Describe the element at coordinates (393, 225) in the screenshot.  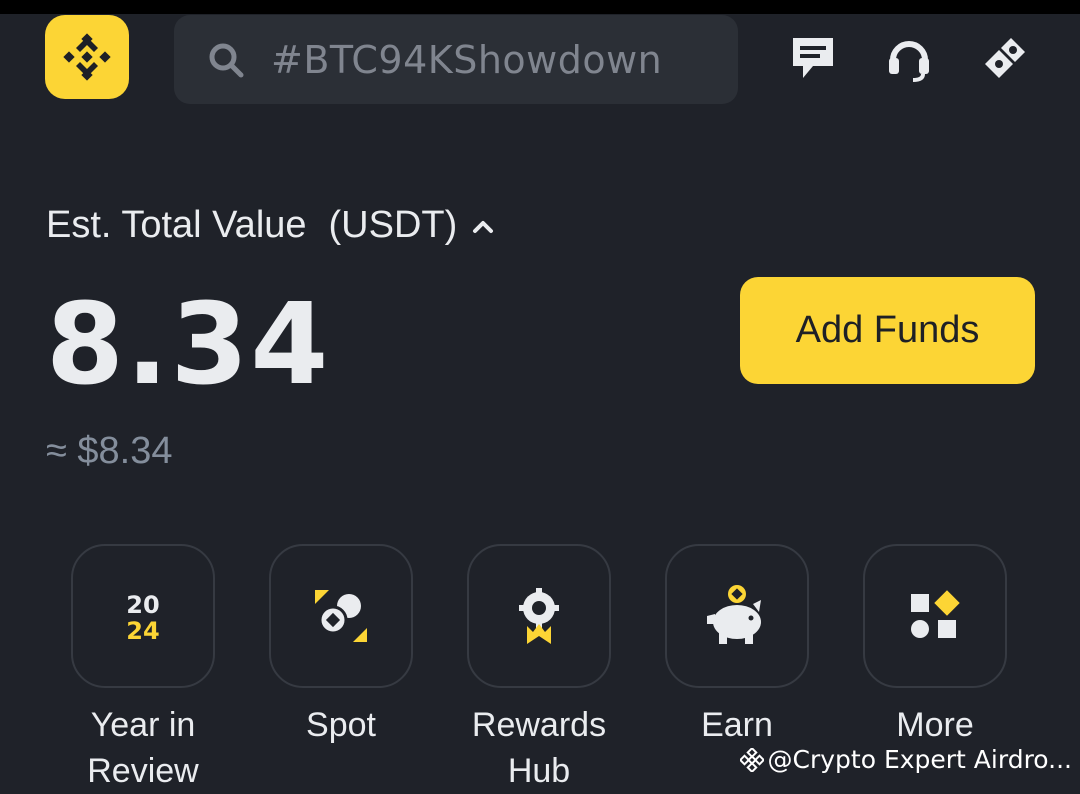
I see `balance-unit: (USDT)` at that location.